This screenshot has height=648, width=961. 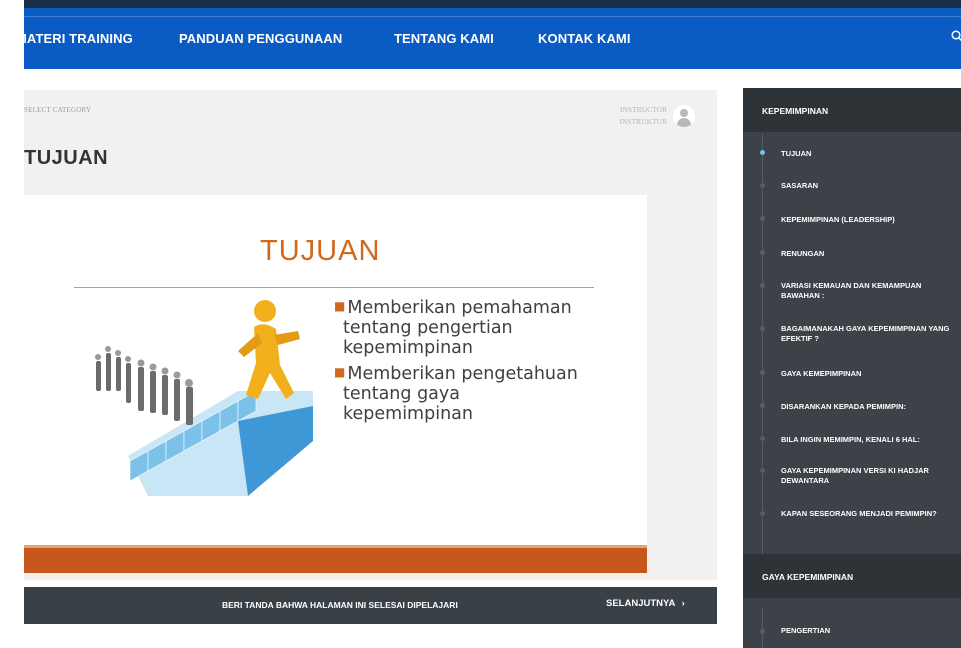 What do you see at coordinates (870, 291) in the screenshot?
I see `sidebar-item-variasi: VARIASI KEMAUAN DAN KEMAMPUAN BAWAHAN :` at bounding box center [870, 291].